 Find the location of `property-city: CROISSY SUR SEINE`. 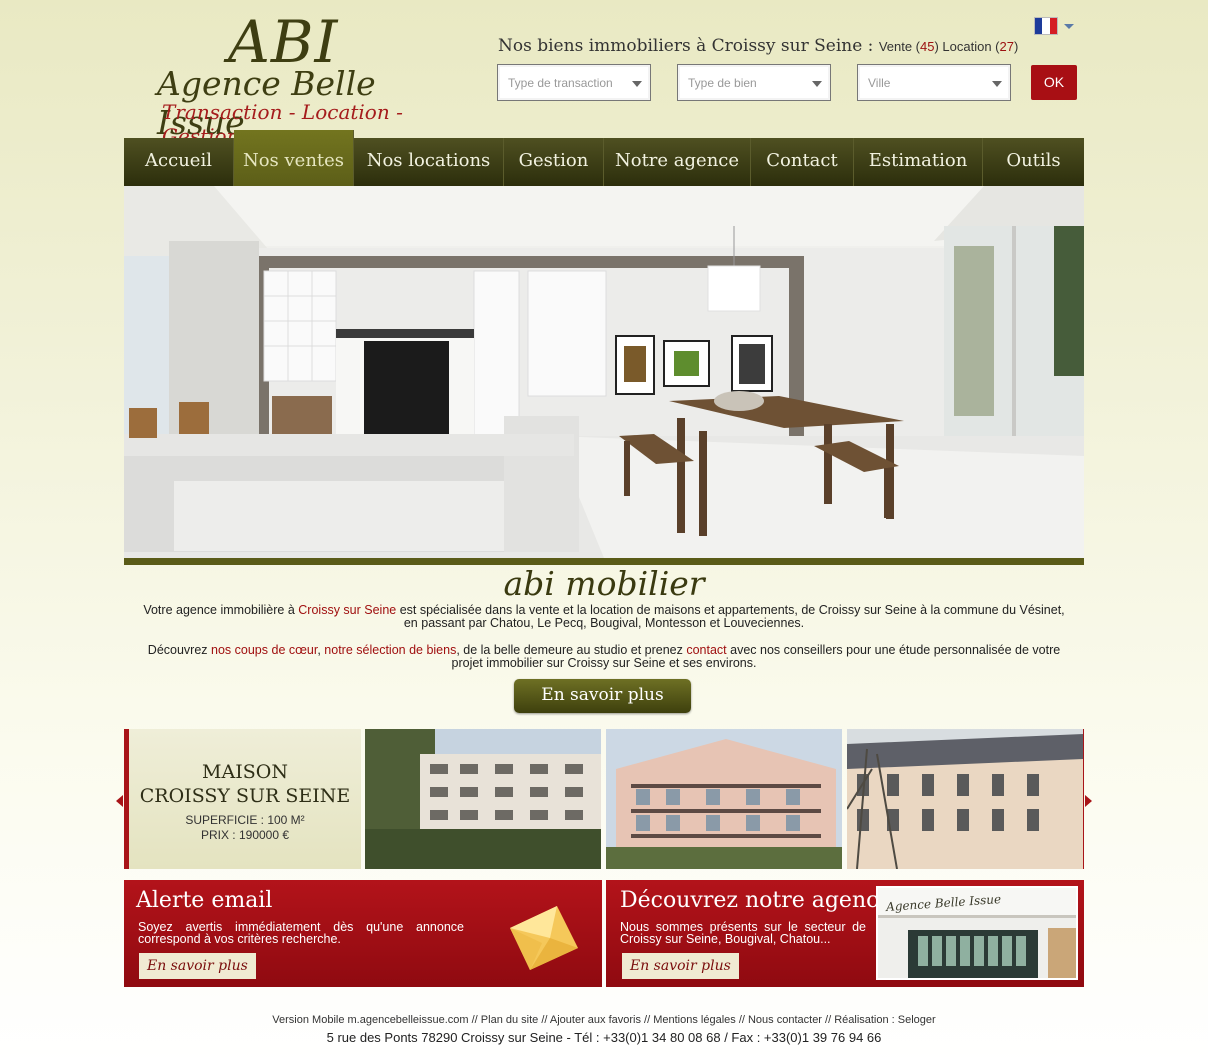

property-city: CROISSY SUR SEINE is located at coordinates (245, 796).